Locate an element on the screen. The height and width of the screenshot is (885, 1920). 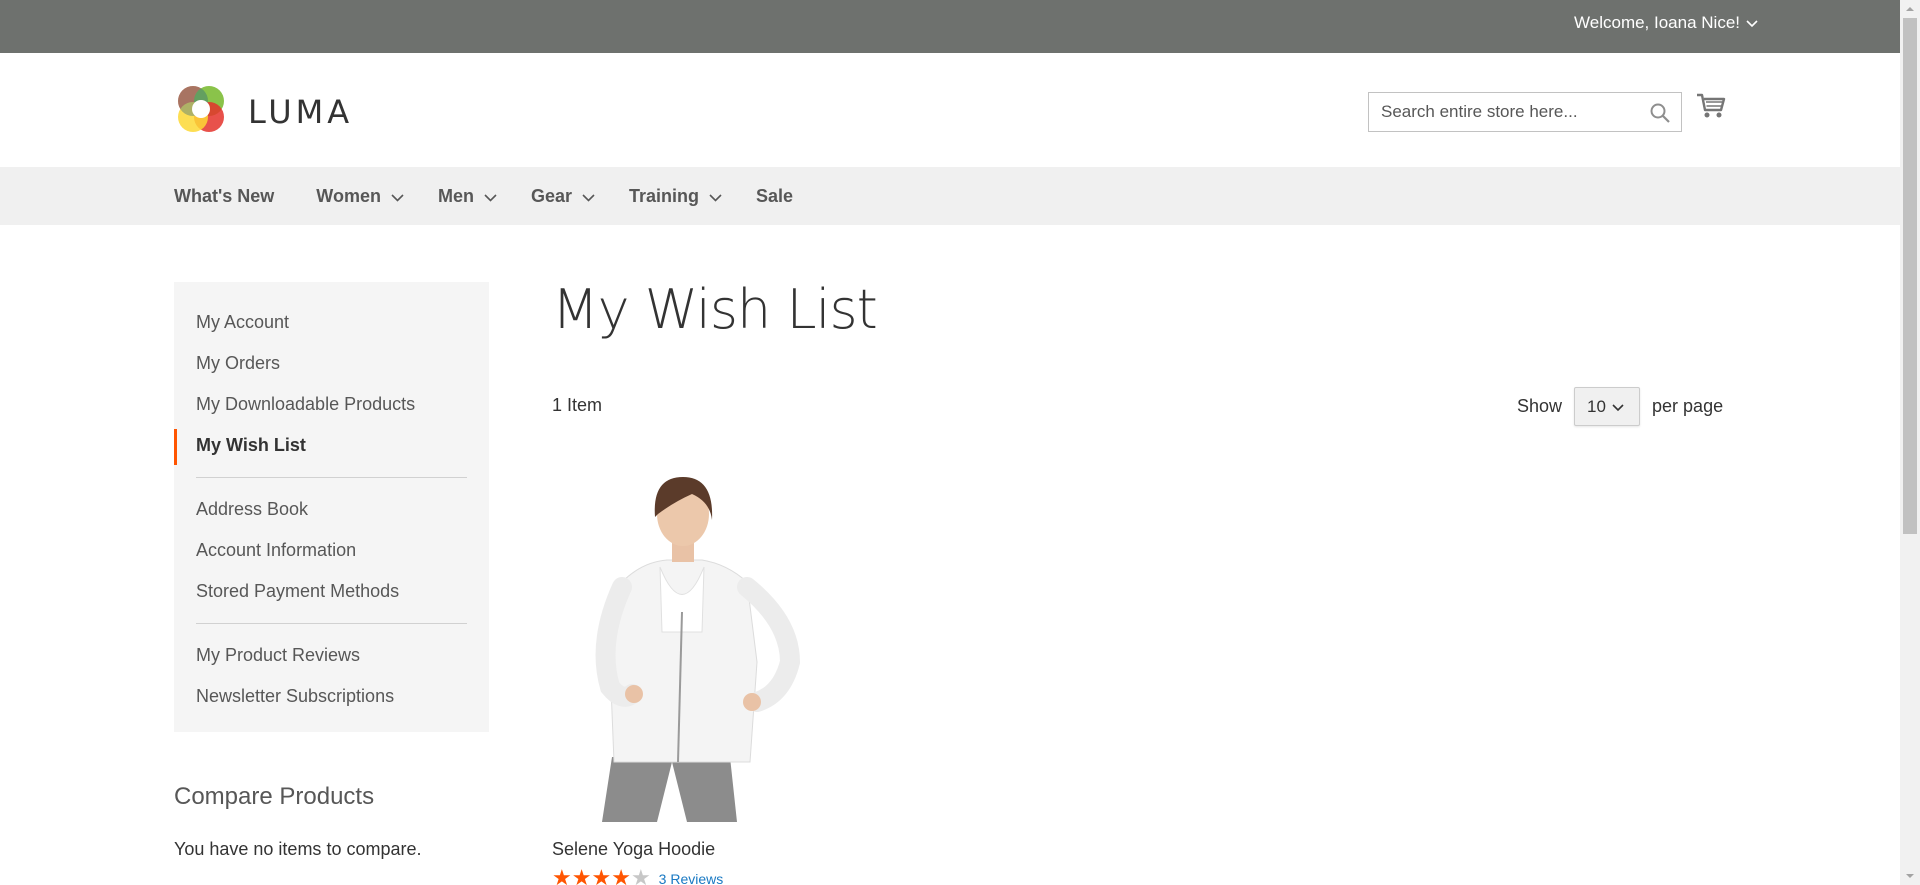
nav-item-sale: Sale is located at coordinates (774, 196).